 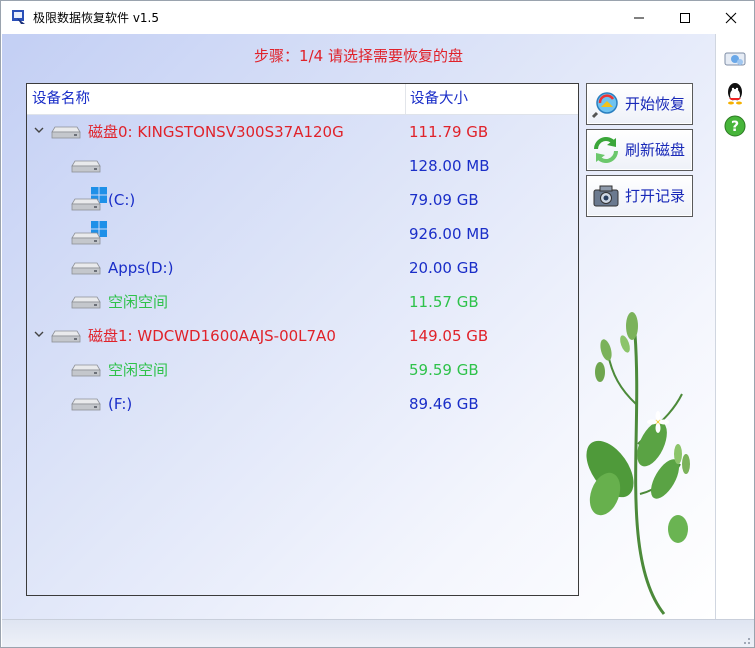 I want to click on tree-row: 128.00 MB, so click(x=302, y=166).